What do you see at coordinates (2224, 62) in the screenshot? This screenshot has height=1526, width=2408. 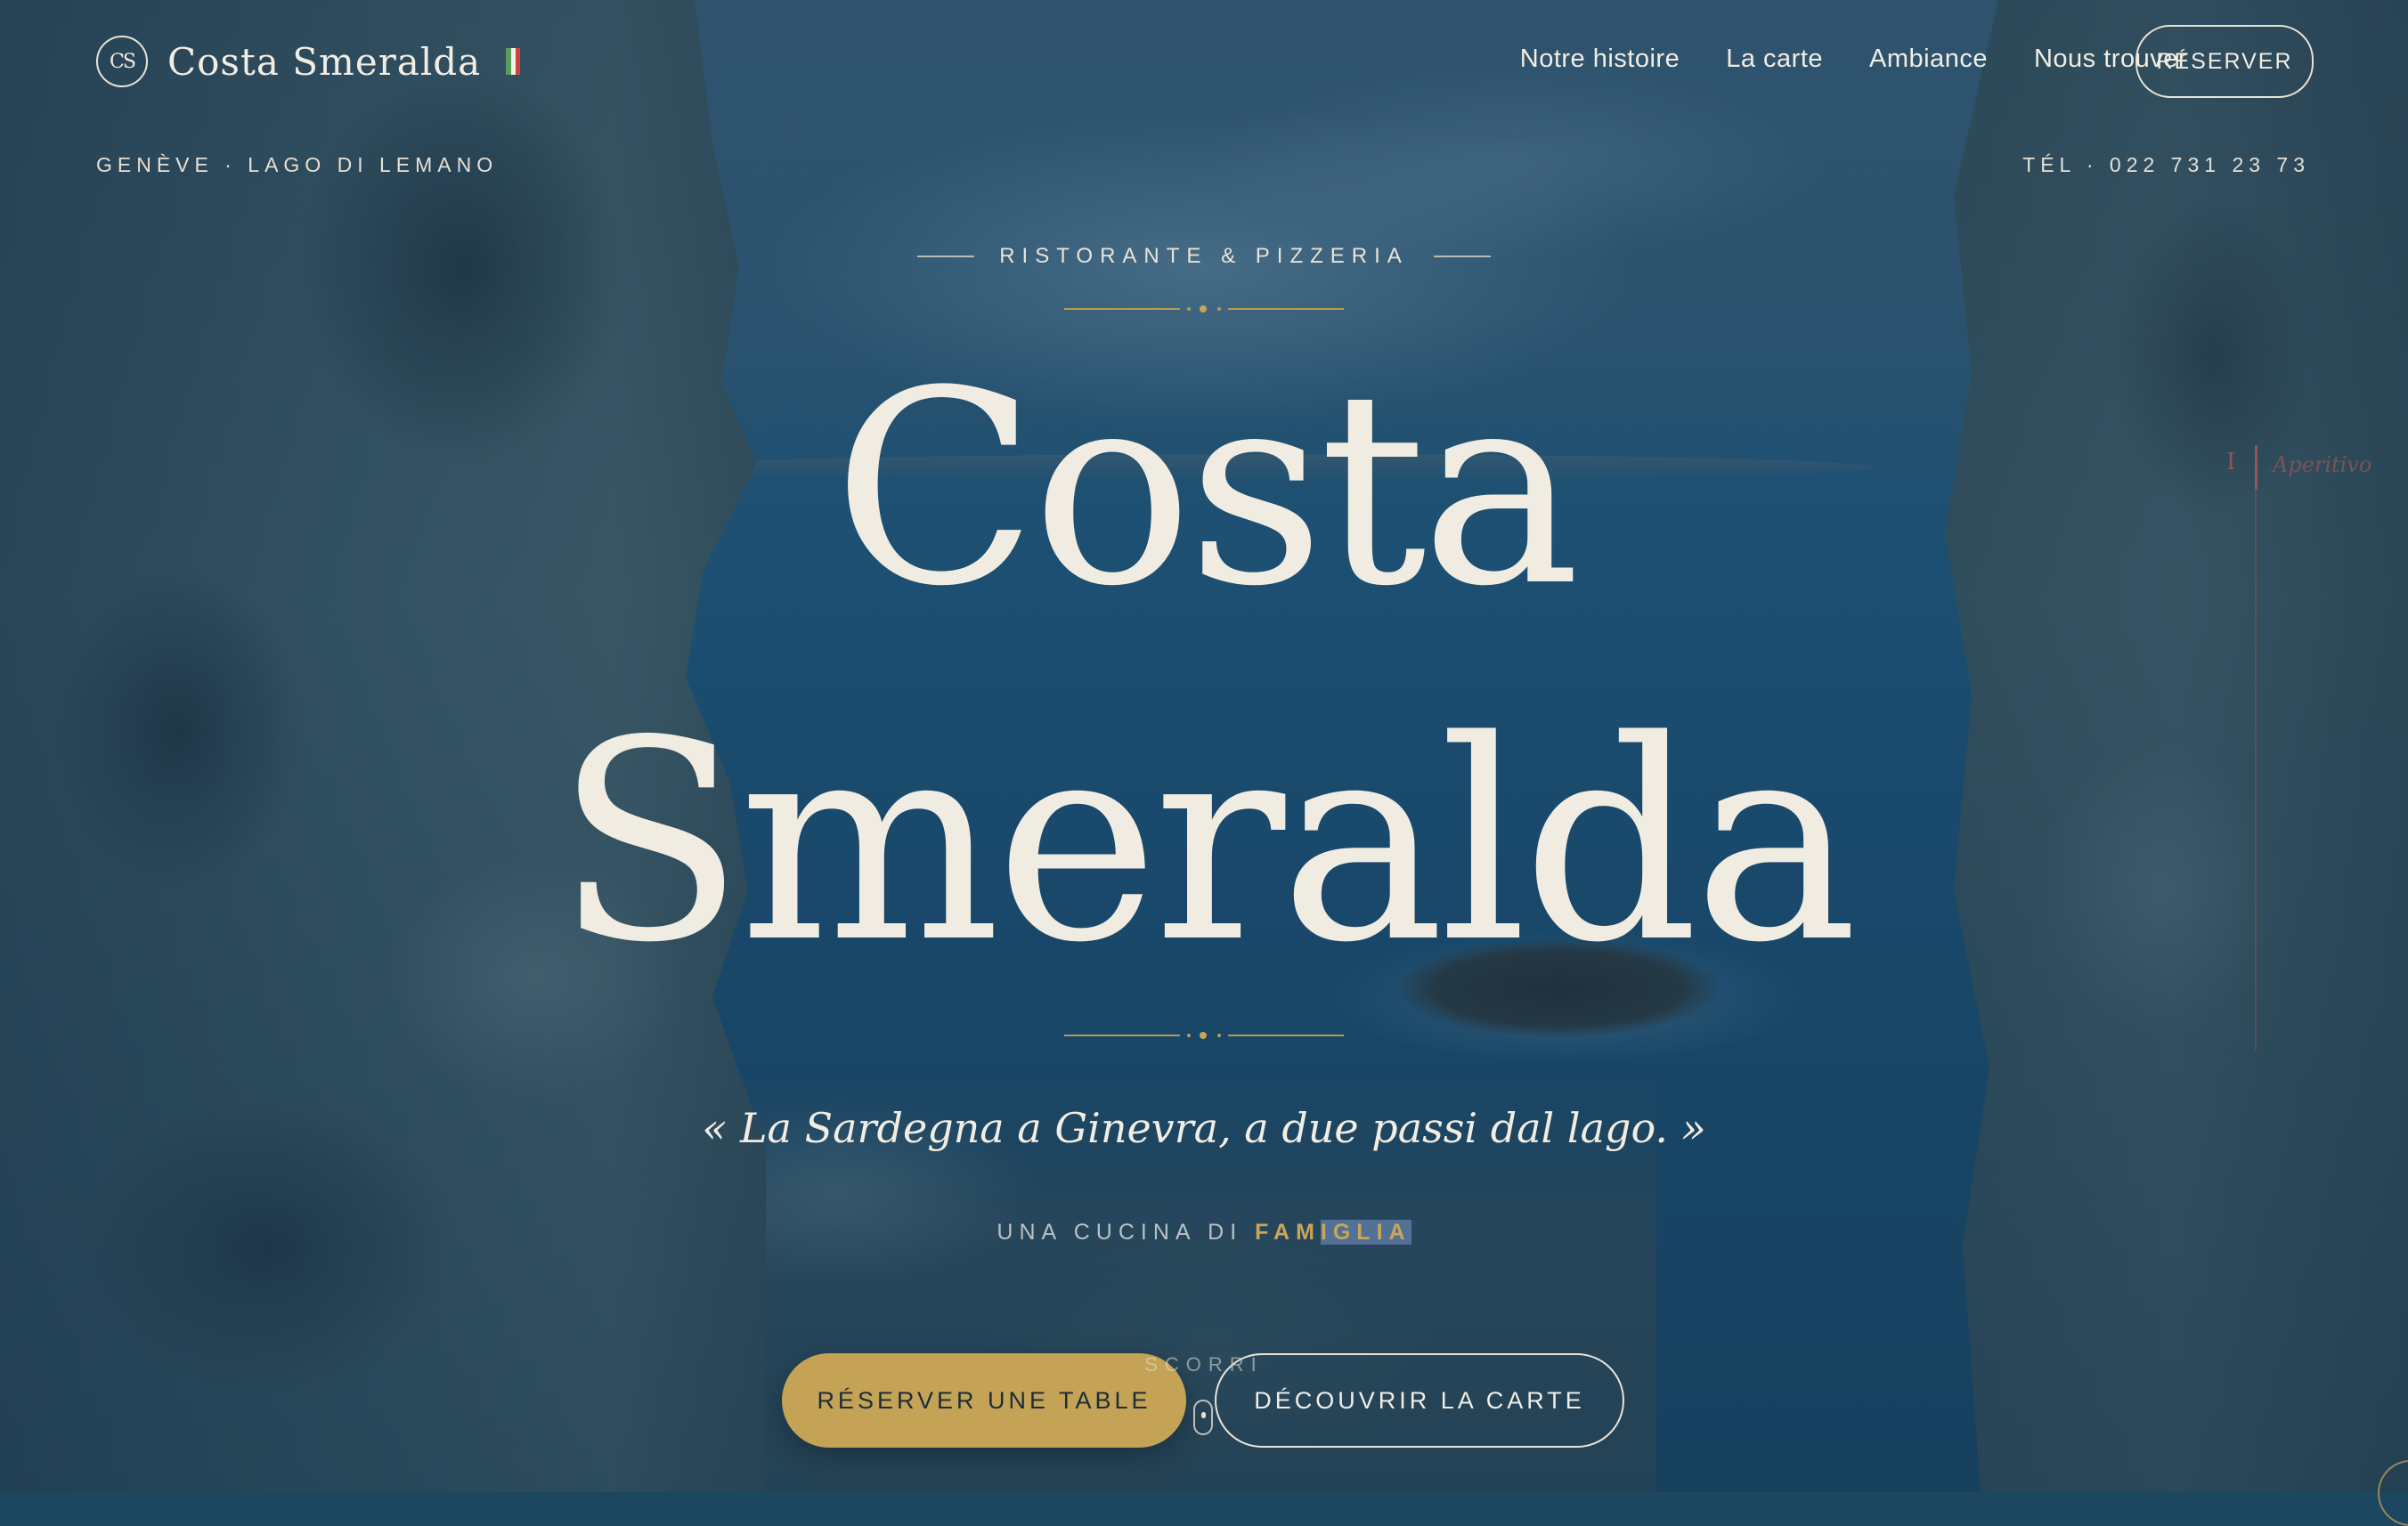 I see `reserve-button: RÉSERVER` at bounding box center [2224, 62].